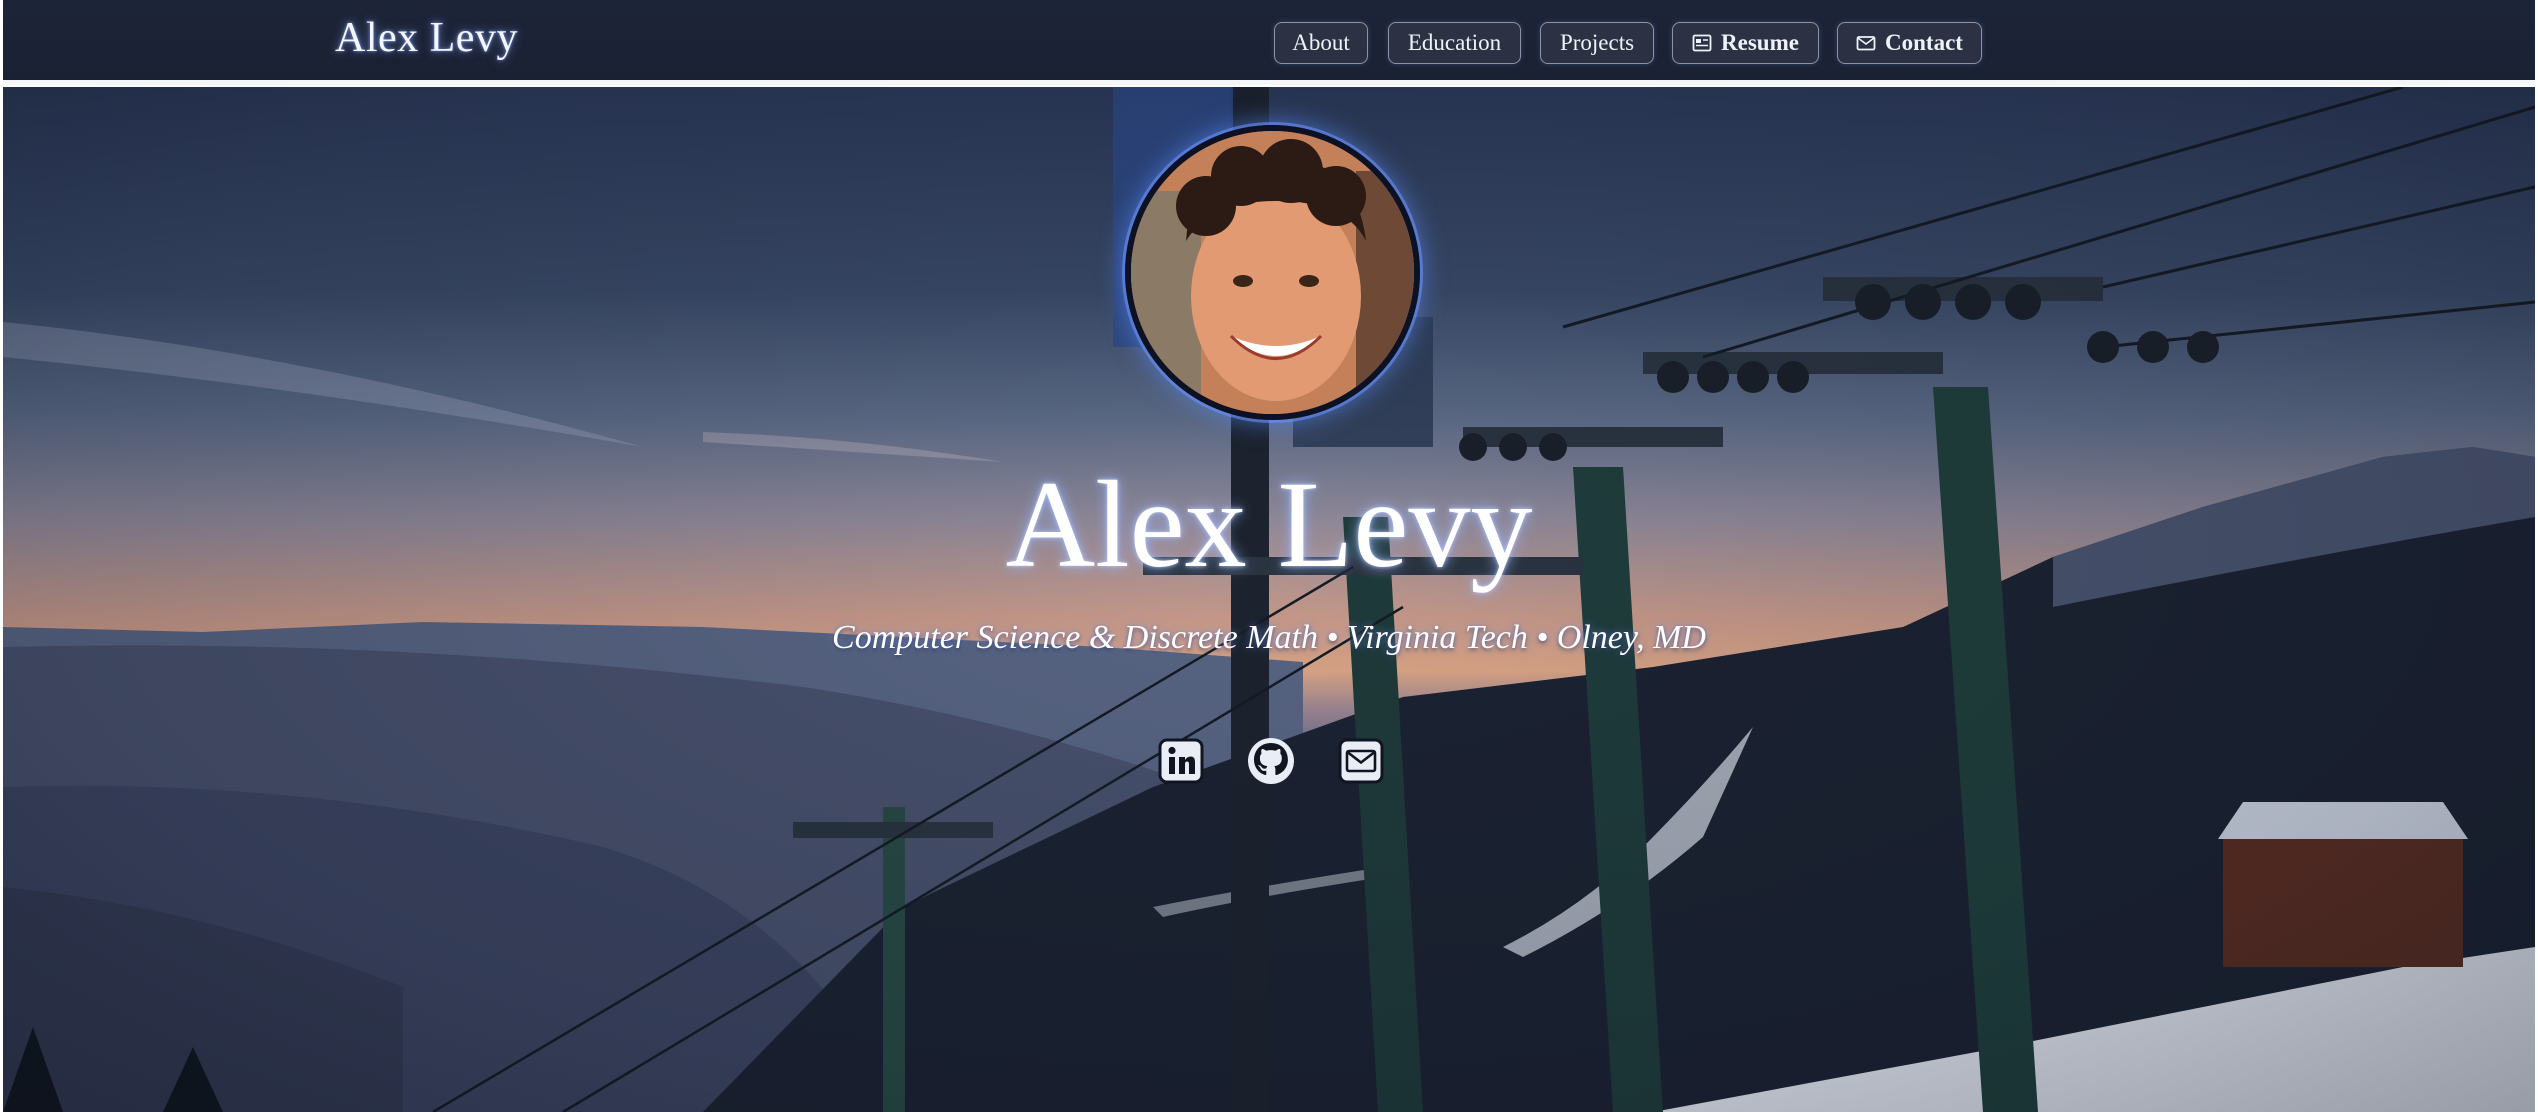 This screenshot has width=2538, height=1112. I want to click on nav-education-button: Education, so click(1454, 43).